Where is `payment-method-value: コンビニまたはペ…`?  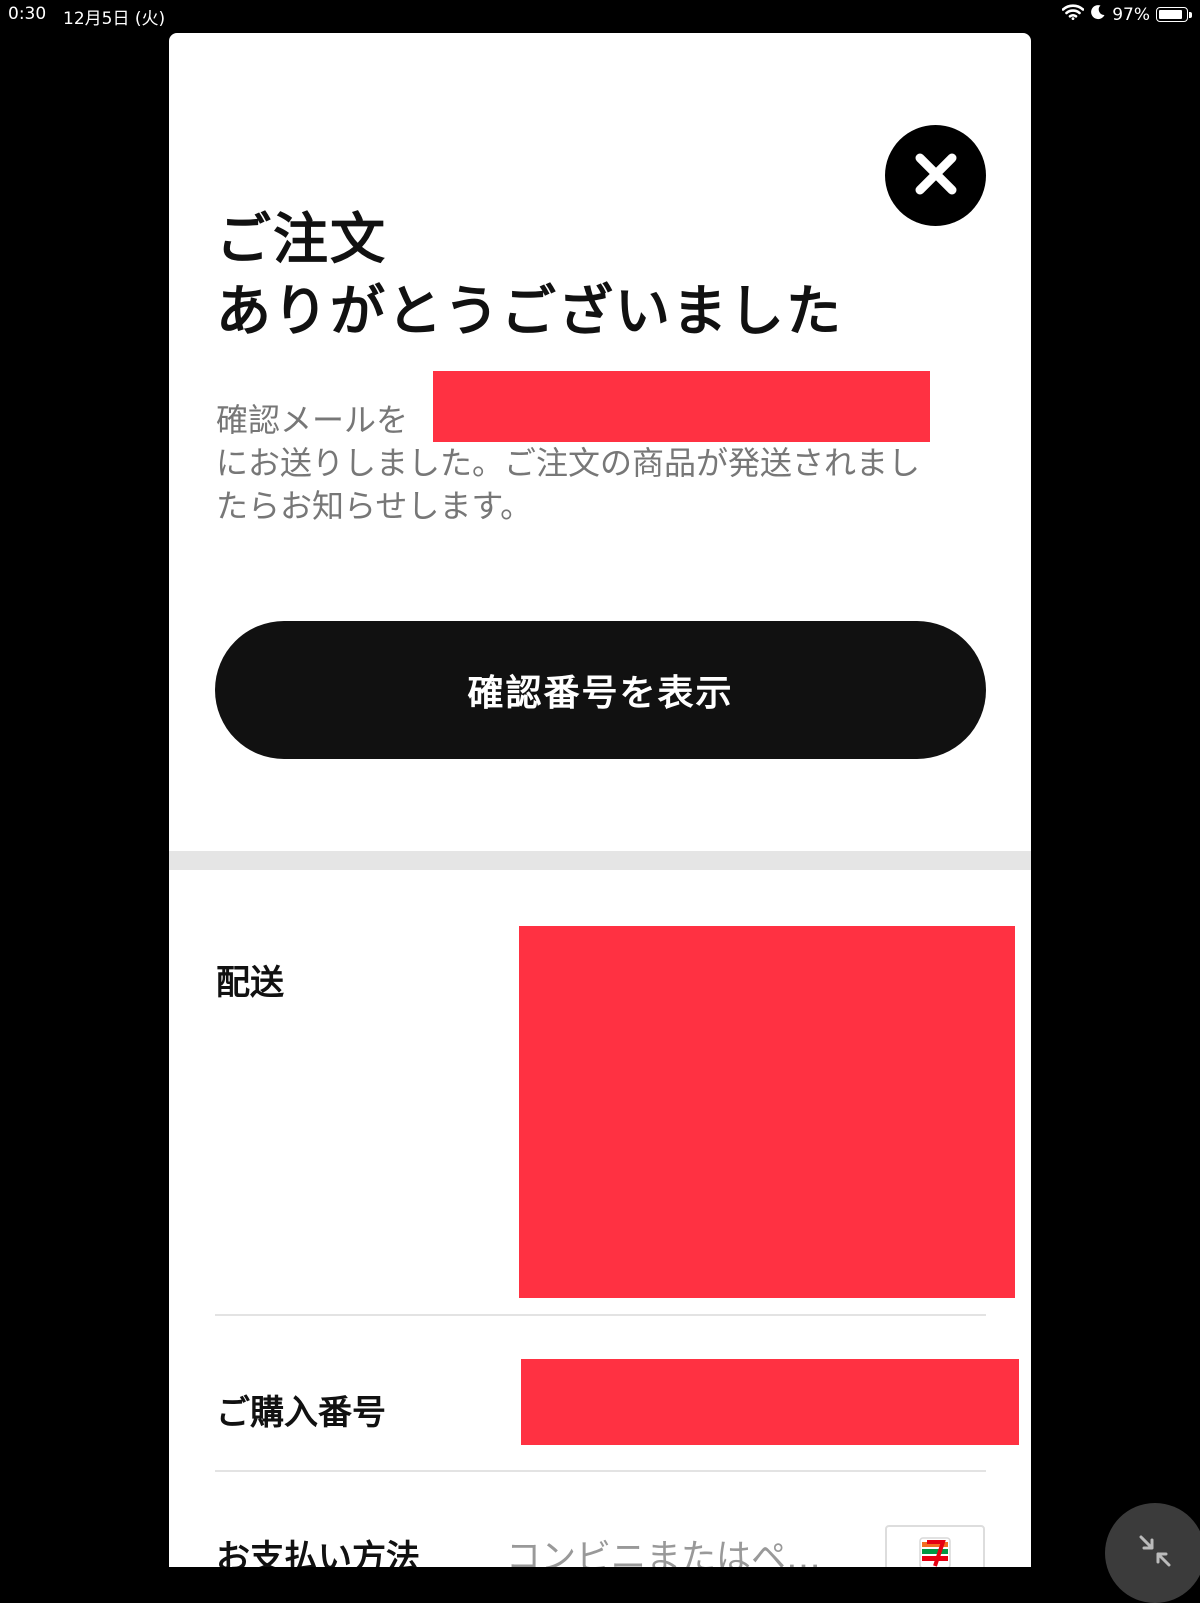 payment-method-value: コンビニまたはペ… is located at coordinates (663, 1548).